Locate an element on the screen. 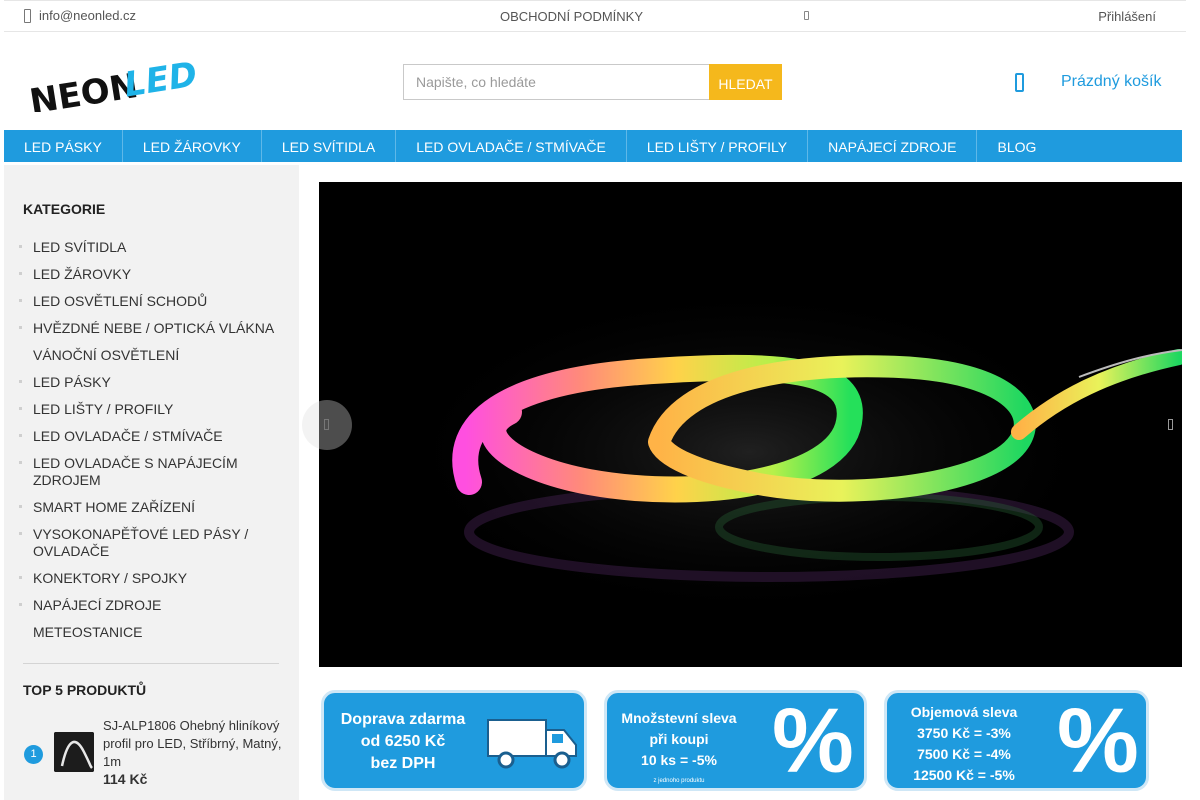 This screenshot has height=800, width=1200. banner-free-shipping: Doprava zdarma od 6250 Kč bez DPH is located at coordinates (454, 740).